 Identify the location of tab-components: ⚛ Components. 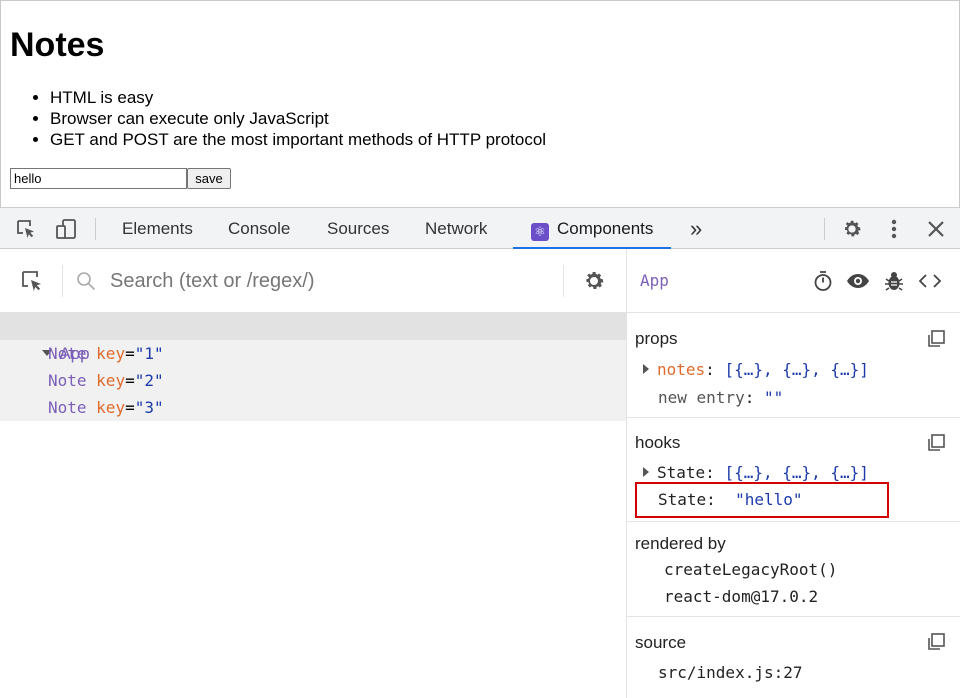
(592, 228).